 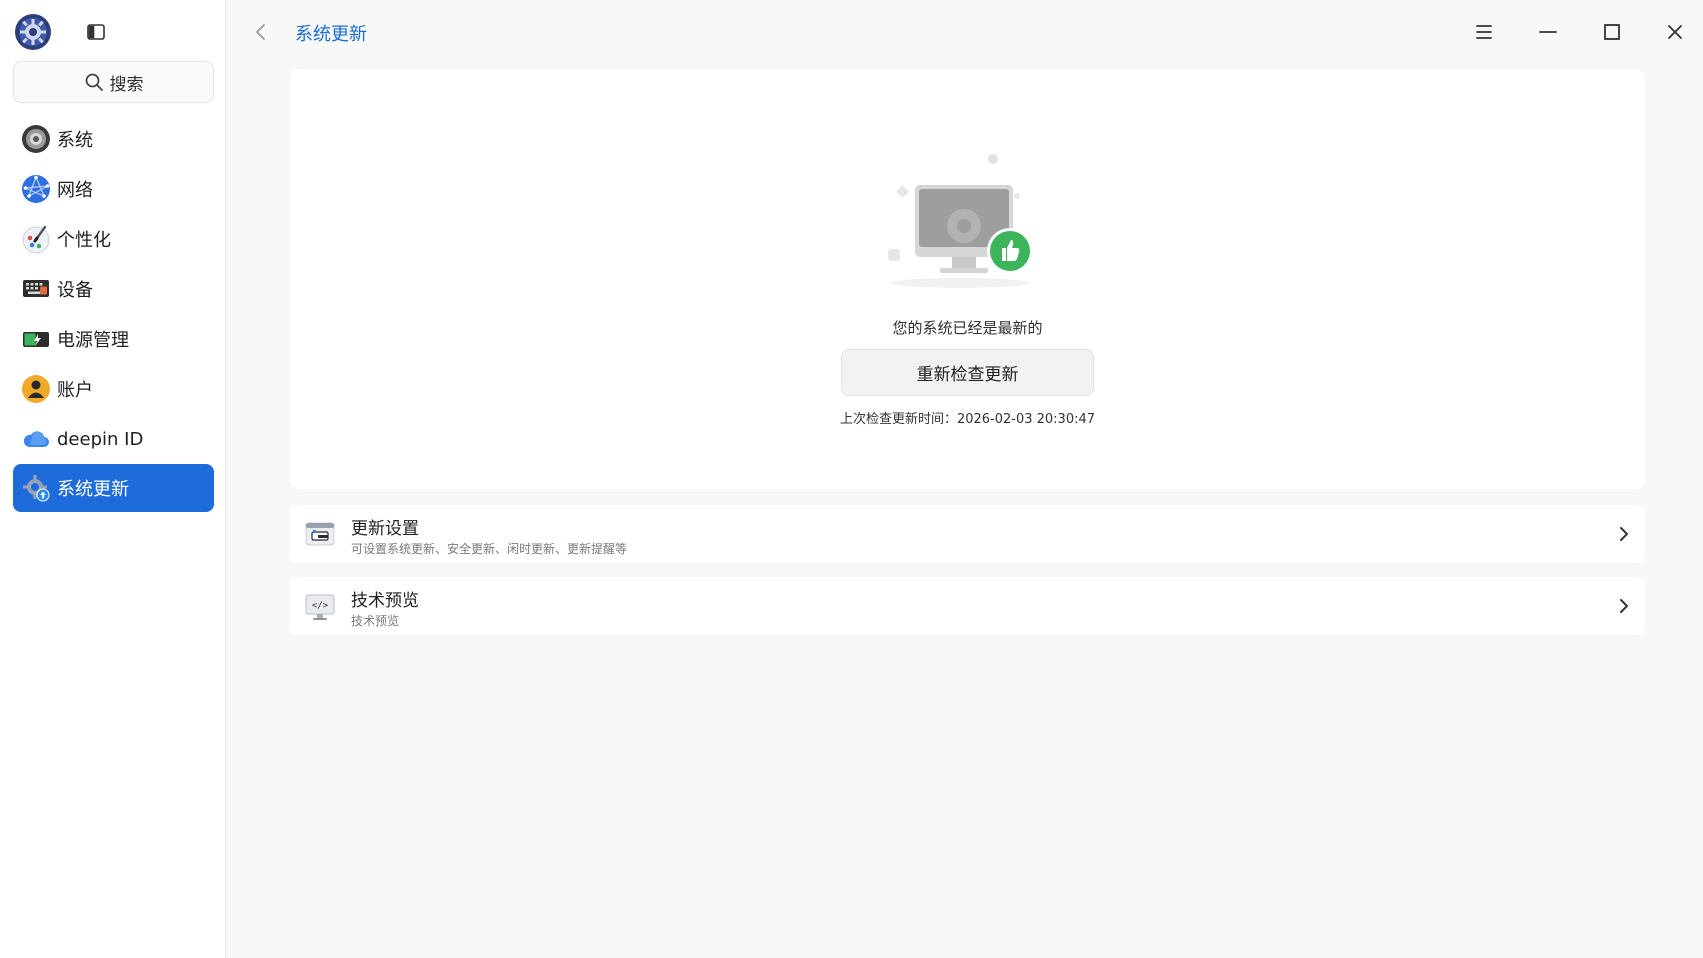 What do you see at coordinates (1675, 32) in the screenshot?
I see `close-icon` at bounding box center [1675, 32].